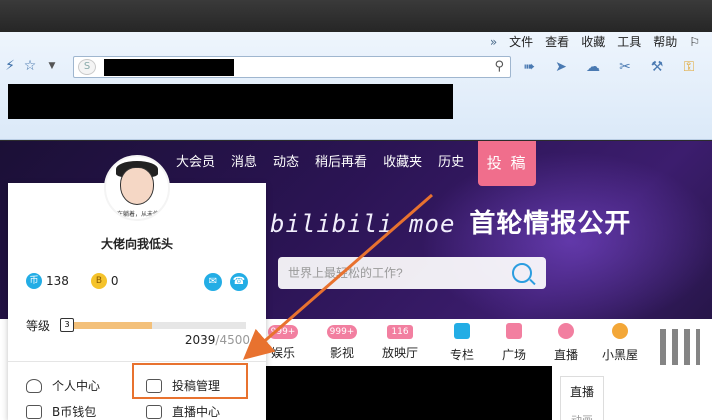  What do you see at coordinates (657, 67) in the screenshot?
I see `wrench-icon: ⚒` at bounding box center [657, 67].